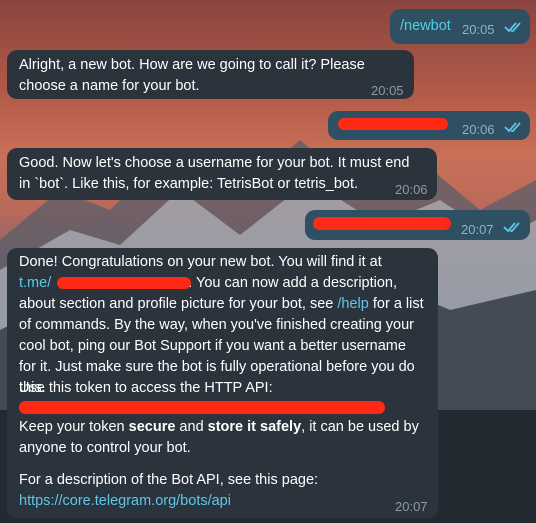 This screenshot has width=536, height=523. I want to click on bold-store-safely: store it safely, so click(254, 427).